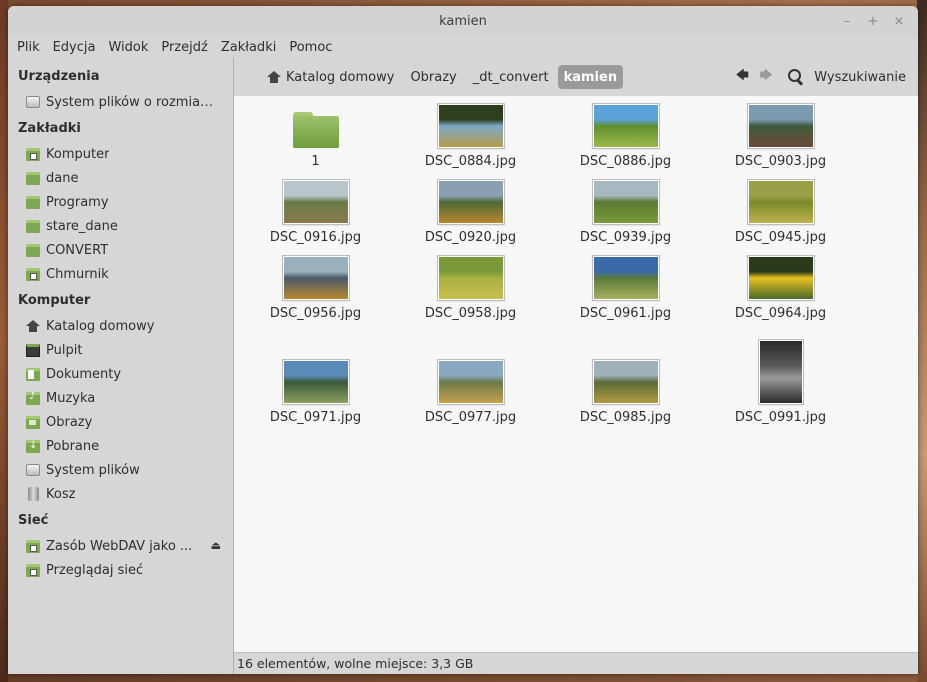  Describe the element at coordinates (470, 417) in the screenshot. I see `file-name: DSC_0977.jpg` at that location.